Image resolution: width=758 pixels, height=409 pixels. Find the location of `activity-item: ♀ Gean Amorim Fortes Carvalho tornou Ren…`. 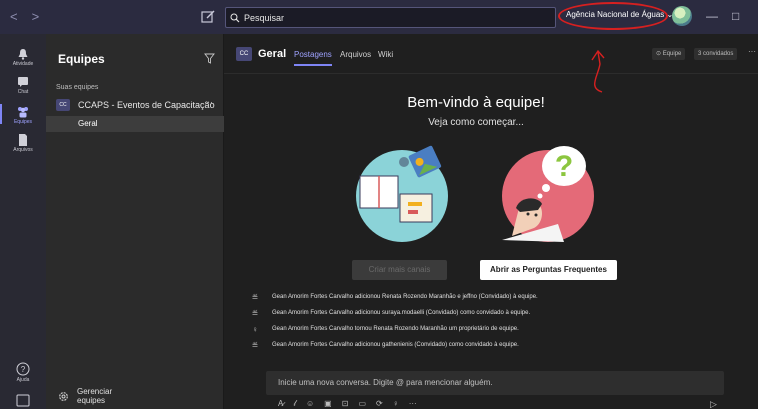

activity-item: ♀ Gean Amorim Fortes Carvalho tornou Ren… is located at coordinates (488, 329).